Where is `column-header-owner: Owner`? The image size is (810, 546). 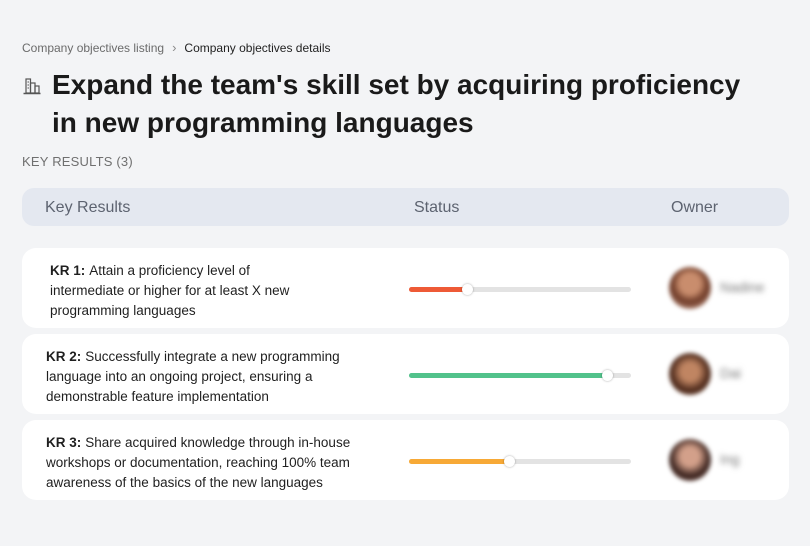 column-header-owner: Owner is located at coordinates (695, 207).